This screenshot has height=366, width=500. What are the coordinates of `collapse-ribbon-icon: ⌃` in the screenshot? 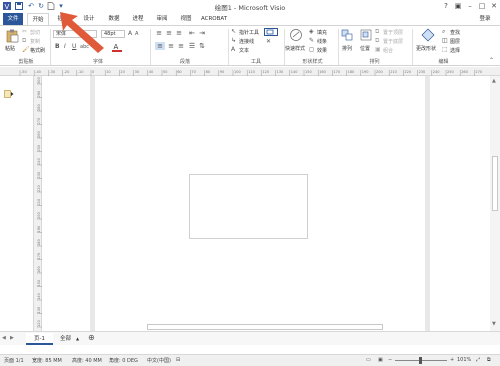 It's located at (491, 61).